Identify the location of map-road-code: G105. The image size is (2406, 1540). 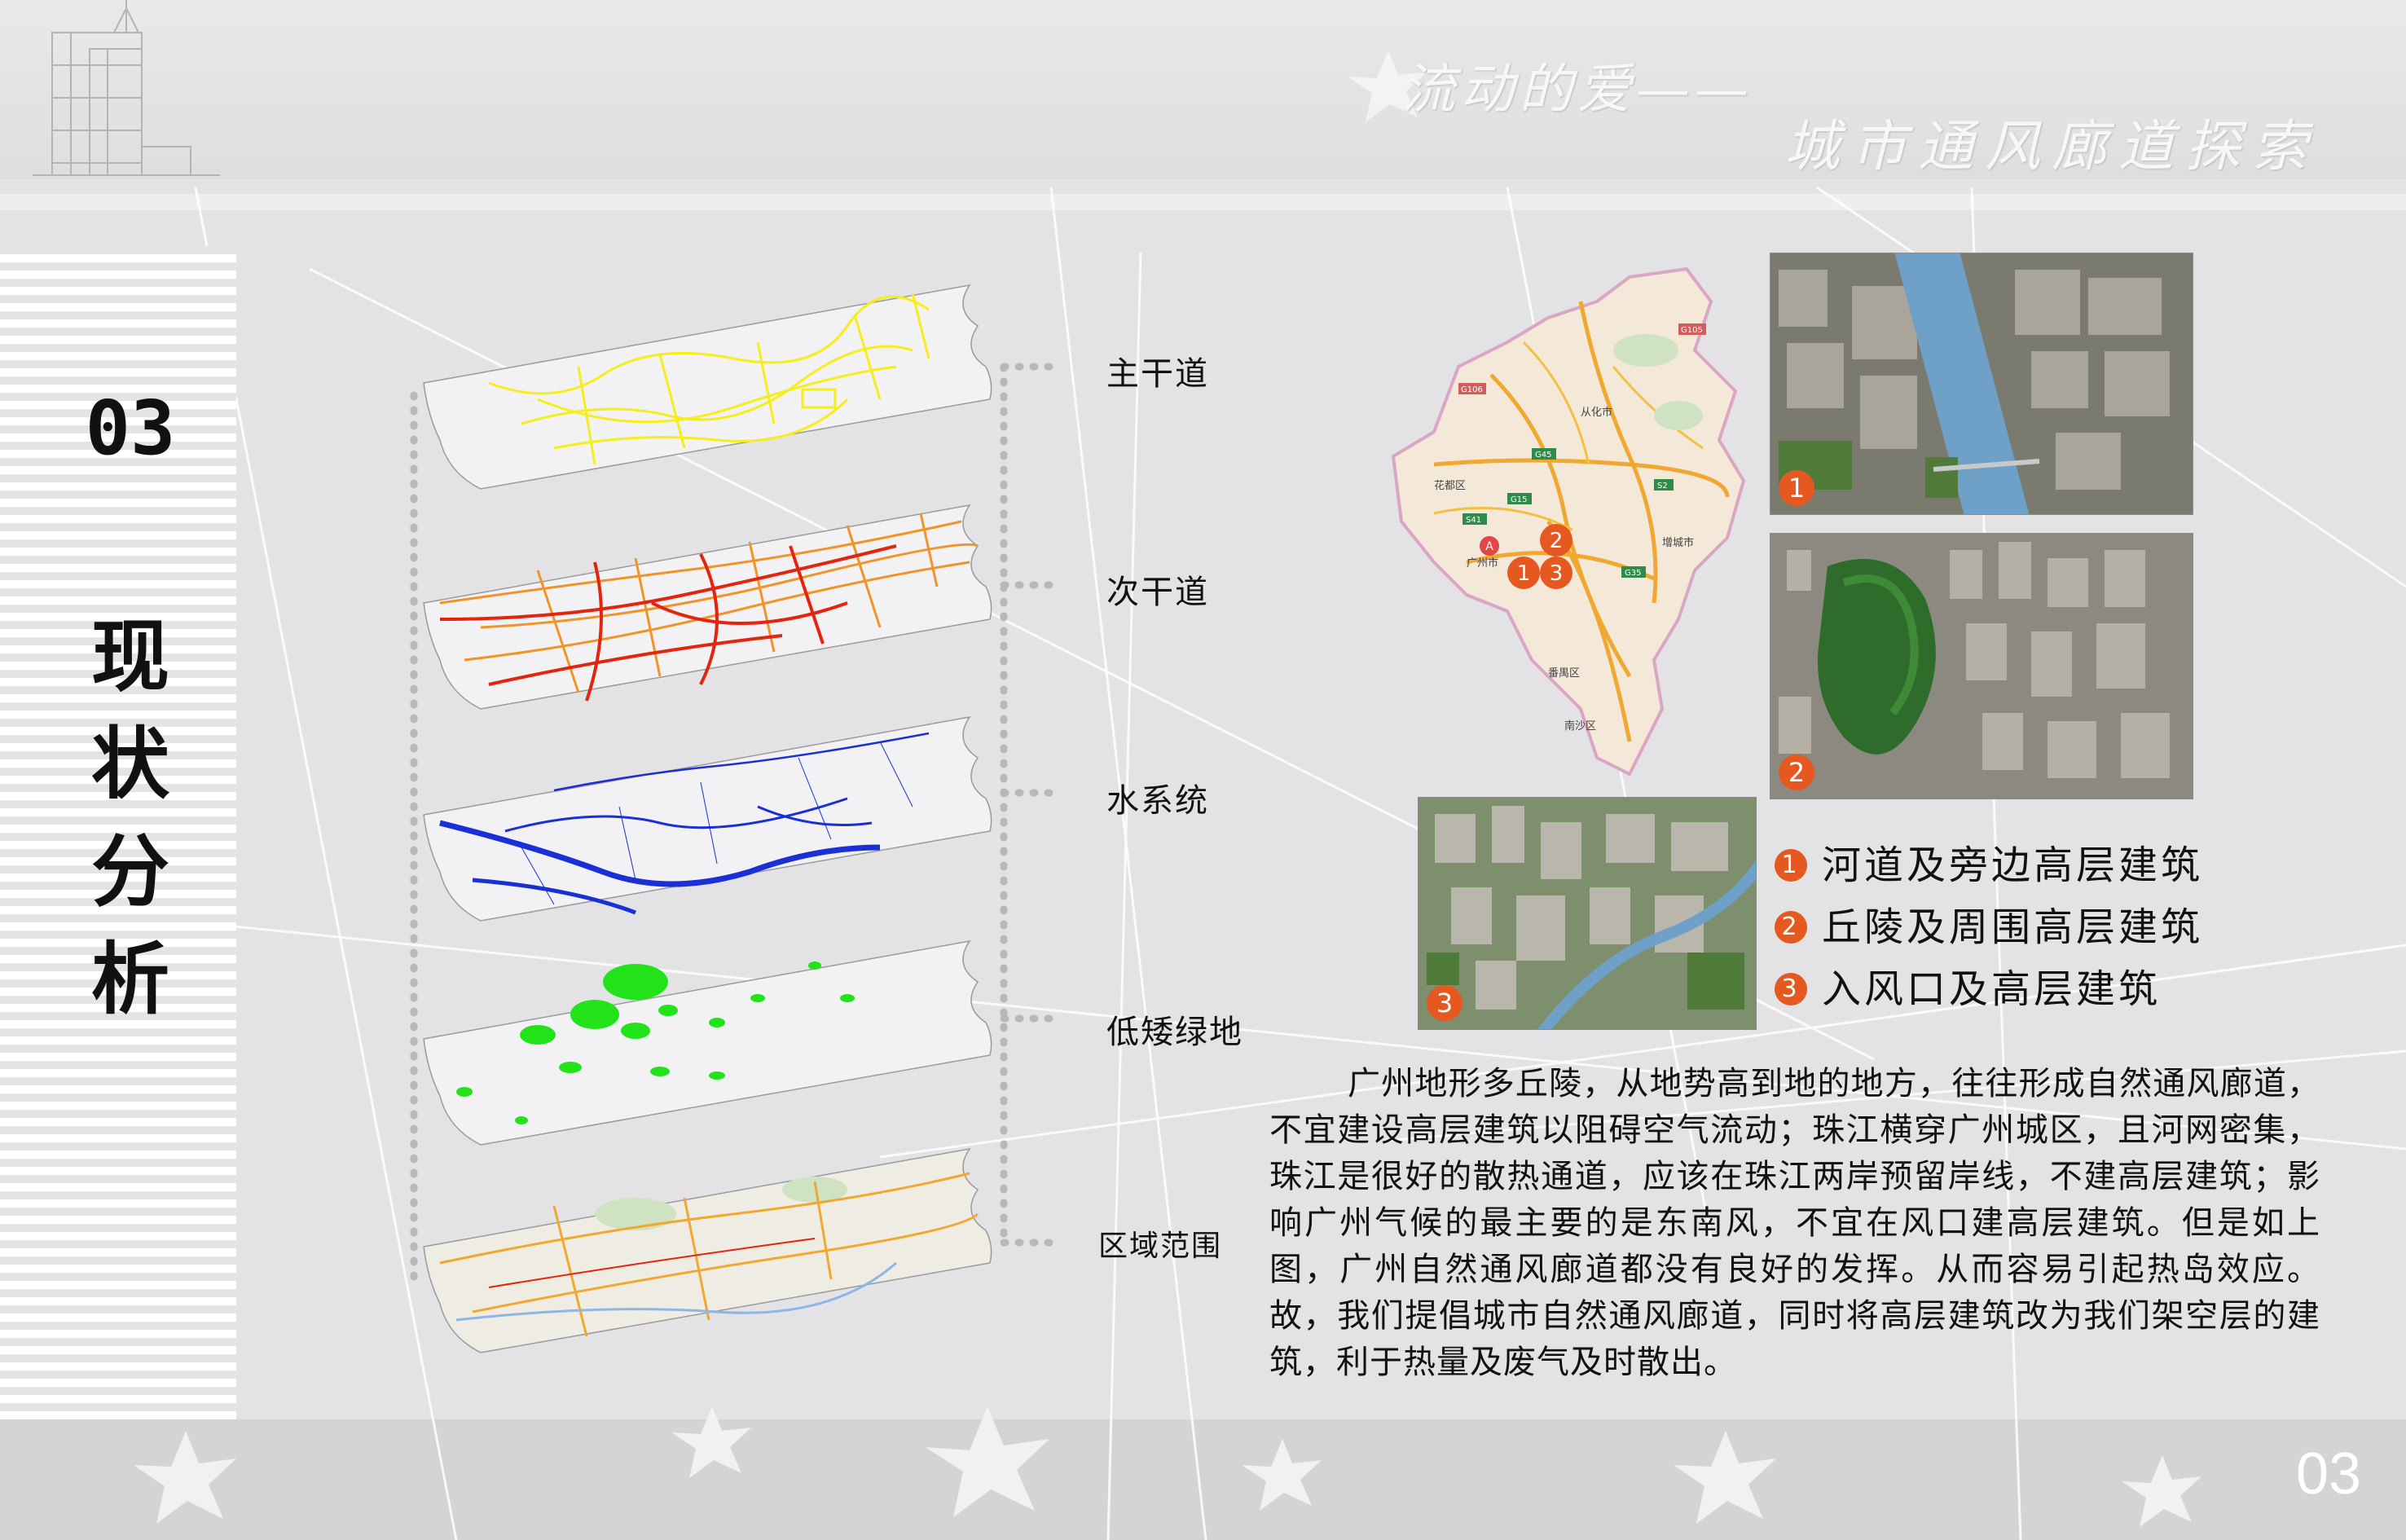
(1692, 330).